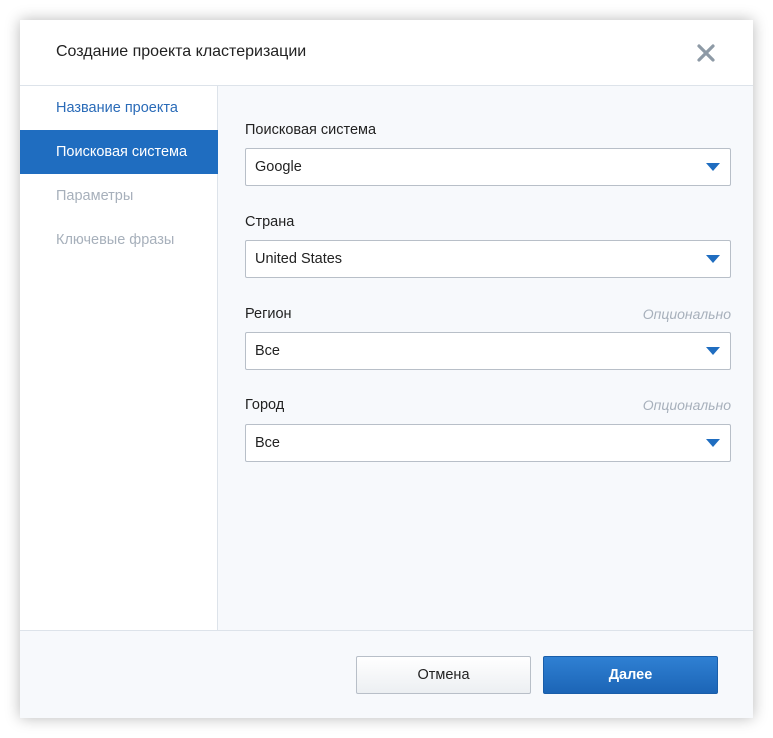 The height and width of the screenshot is (738, 773). What do you see at coordinates (630, 675) in the screenshot?
I see `next-button: Далее` at bounding box center [630, 675].